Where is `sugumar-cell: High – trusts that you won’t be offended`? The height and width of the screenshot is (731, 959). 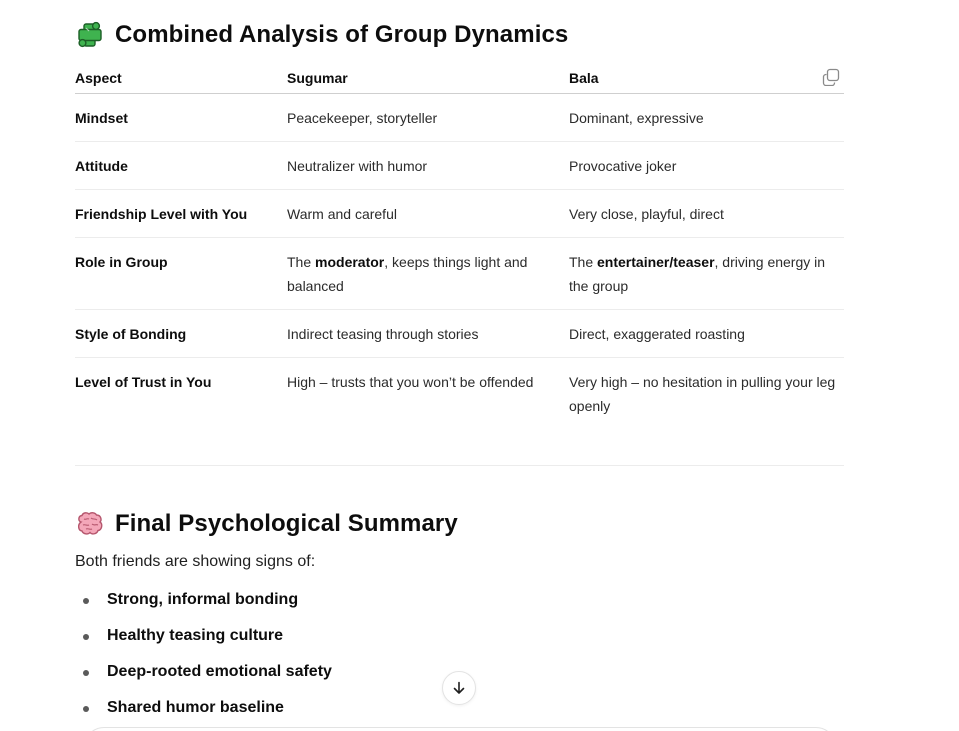 sugumar-cell: High – trusts that you won’t be offended is located at coordinates (428, 394).